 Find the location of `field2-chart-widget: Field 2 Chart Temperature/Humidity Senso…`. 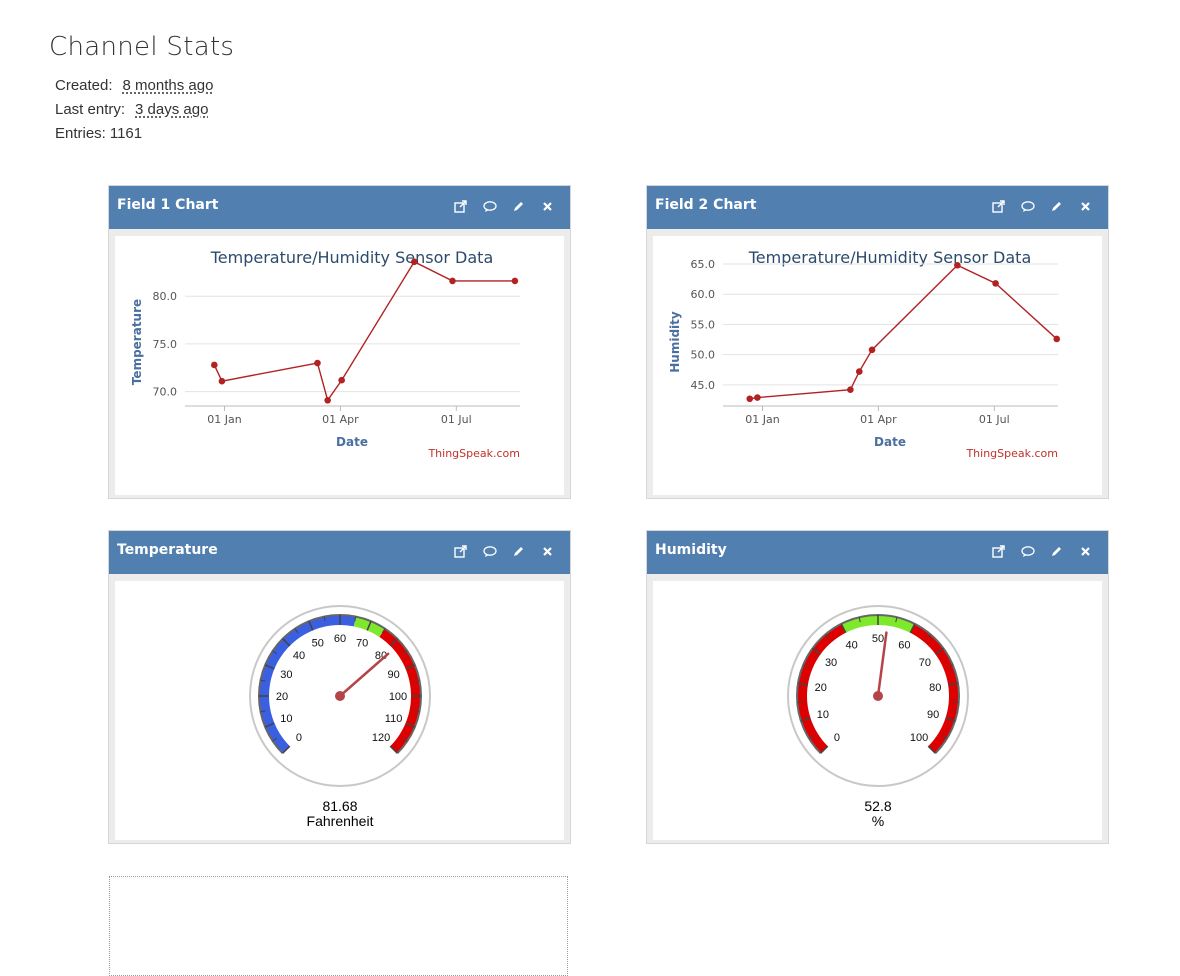

field2-chart-widget: Field 2 Chart Temperature/Humidity Senso… is located at coordinates (877, 342).